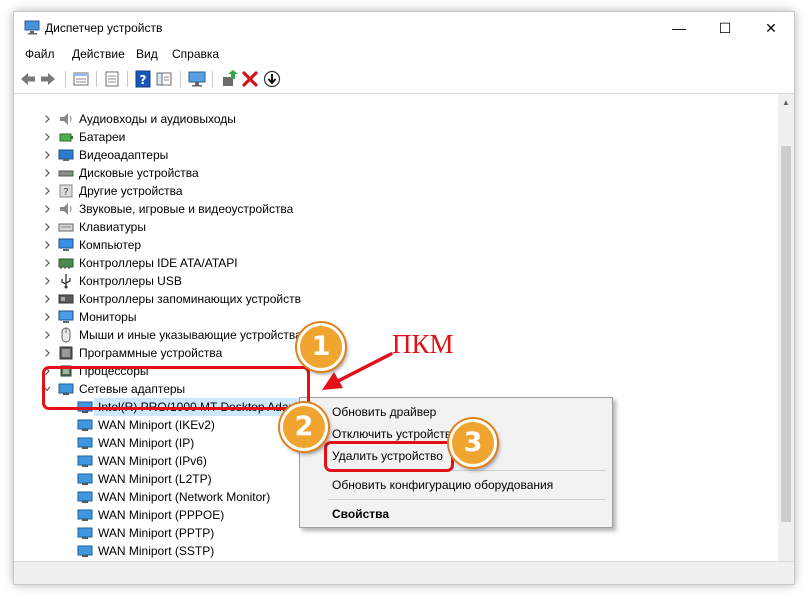 This screenshot has height=599, width=809. Describe the element at coordinates (396, 155) in the screenshot. I see `device-category: Видеоадаптеры` at that location.